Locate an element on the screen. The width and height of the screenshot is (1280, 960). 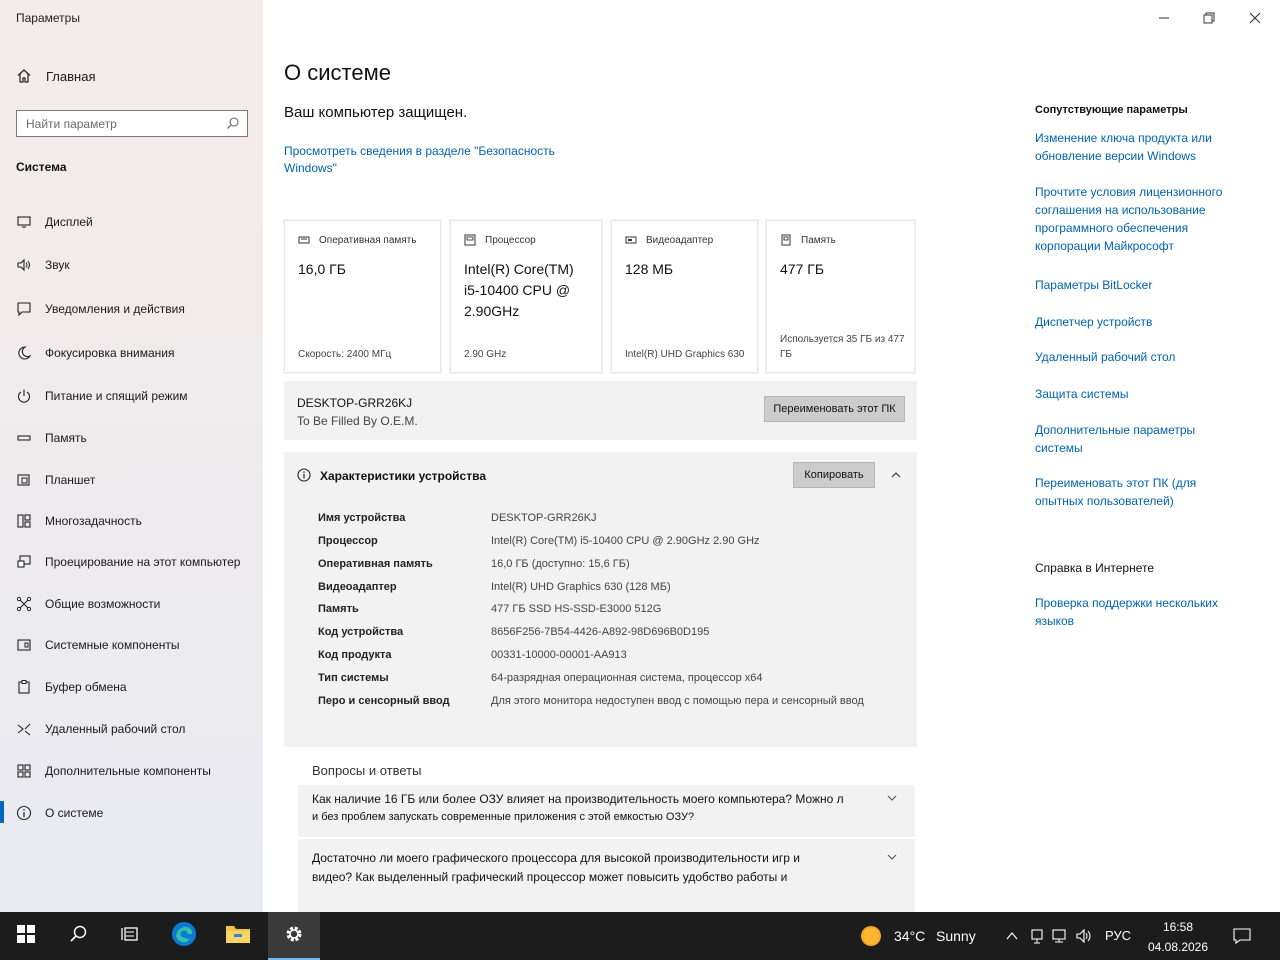
related-link-bitlocker: Параметры BitLocker is located at coordinates (1132, 285).